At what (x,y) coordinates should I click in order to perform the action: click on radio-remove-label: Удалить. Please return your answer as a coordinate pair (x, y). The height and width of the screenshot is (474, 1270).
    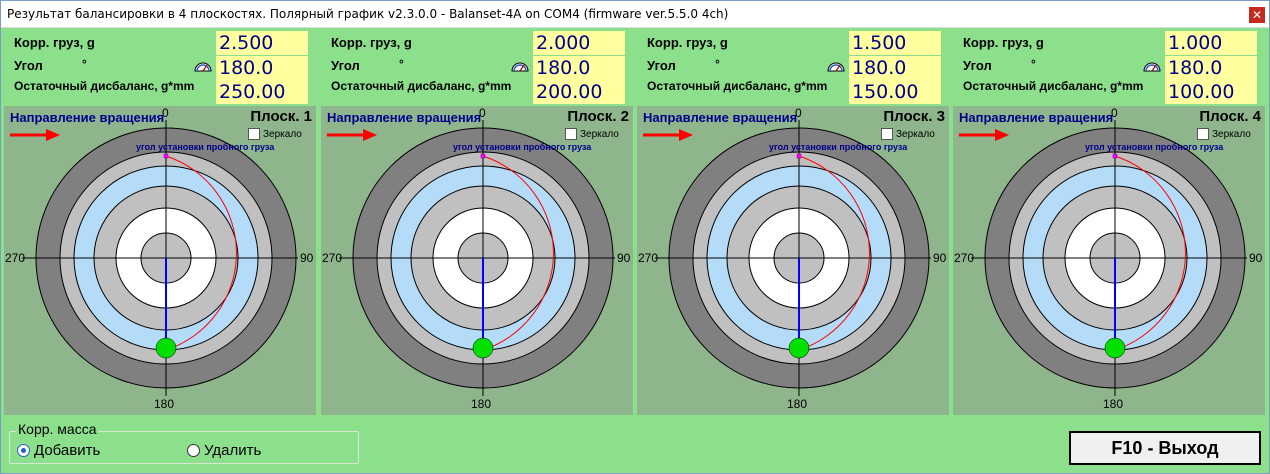
    Looking at the image, I should click on (232, 450).